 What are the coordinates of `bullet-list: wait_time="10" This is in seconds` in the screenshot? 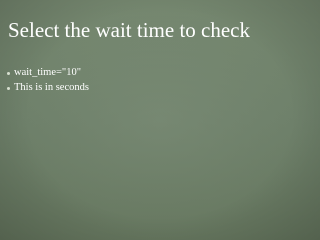 It's located at (155, 82).